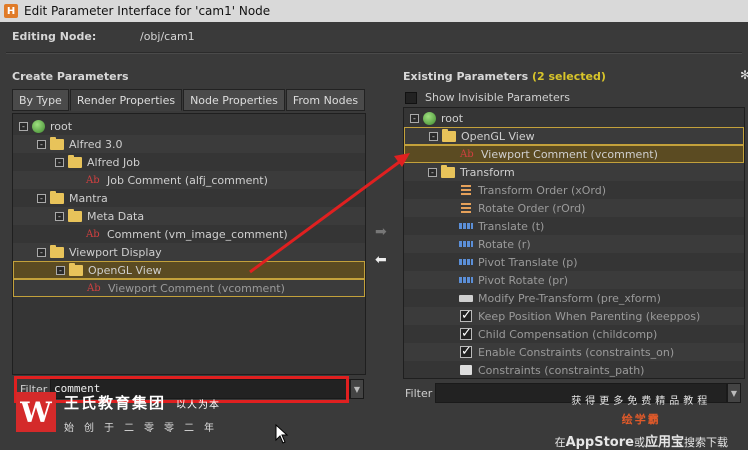  I want to click on annotation-arrow, so click(329, 213).